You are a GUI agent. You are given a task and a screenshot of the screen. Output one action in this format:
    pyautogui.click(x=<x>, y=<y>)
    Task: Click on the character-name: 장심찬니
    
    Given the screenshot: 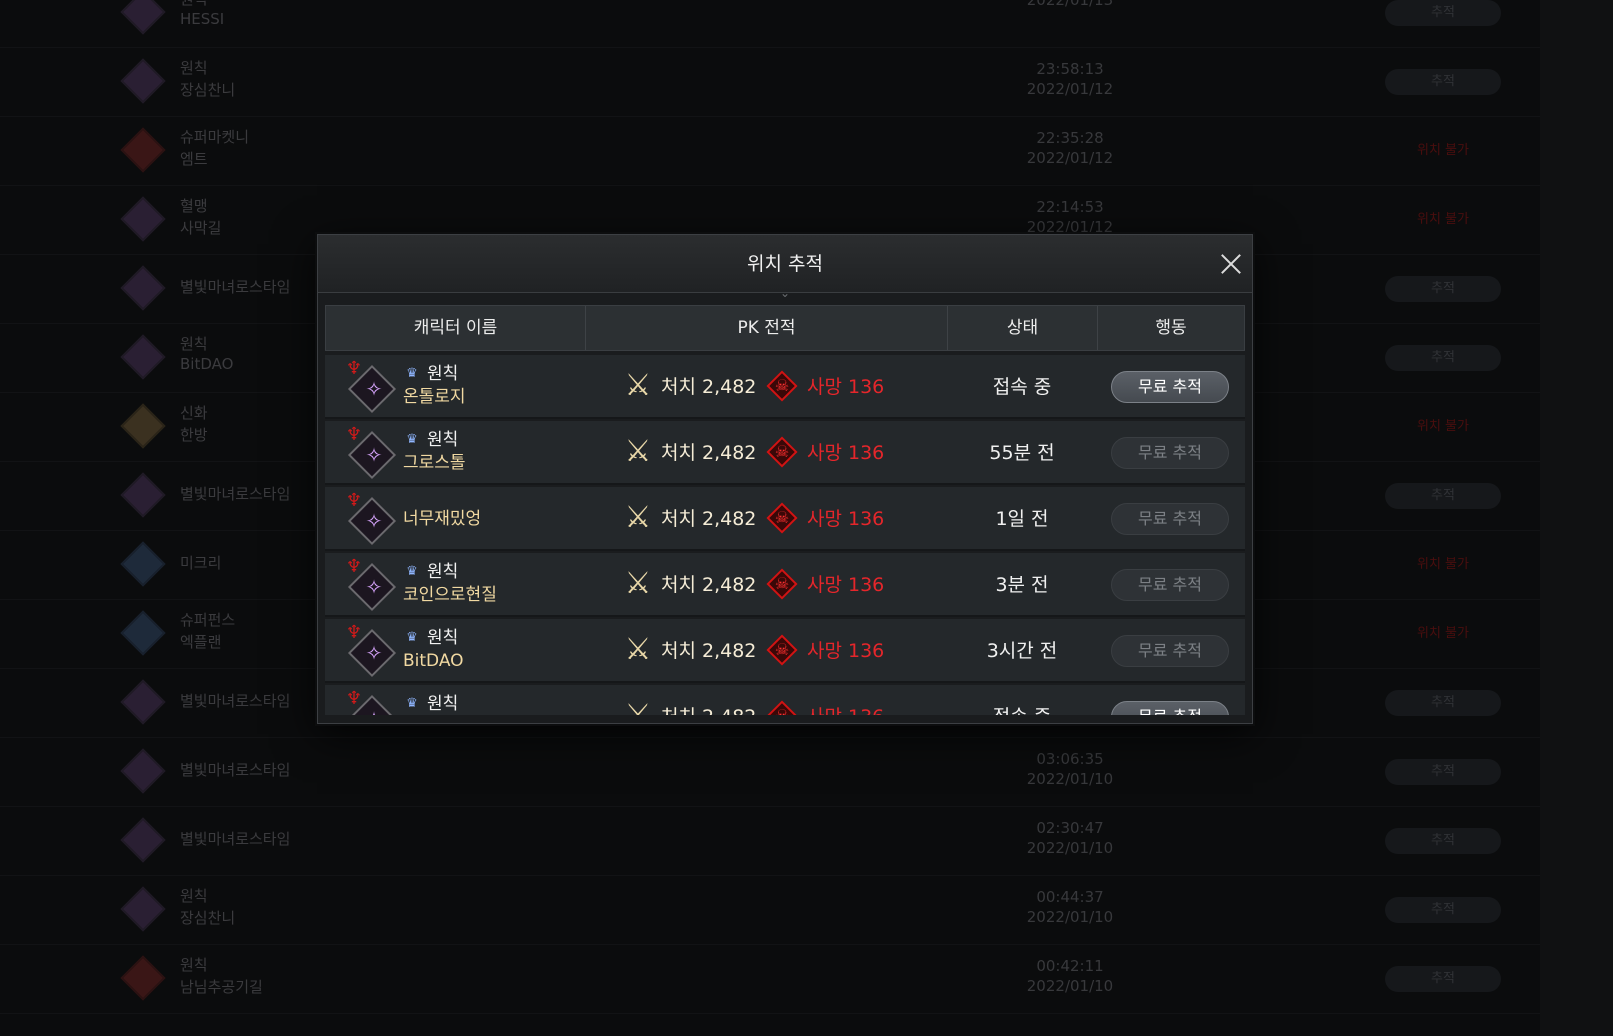 What is the action you would take?
    pyautogui.click(x=208, y=918)
    